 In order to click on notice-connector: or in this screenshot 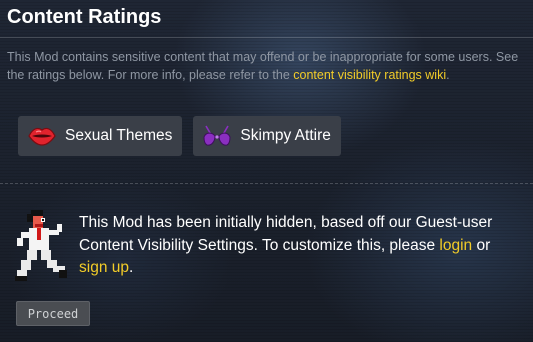, I will do `click(481, 245)`.